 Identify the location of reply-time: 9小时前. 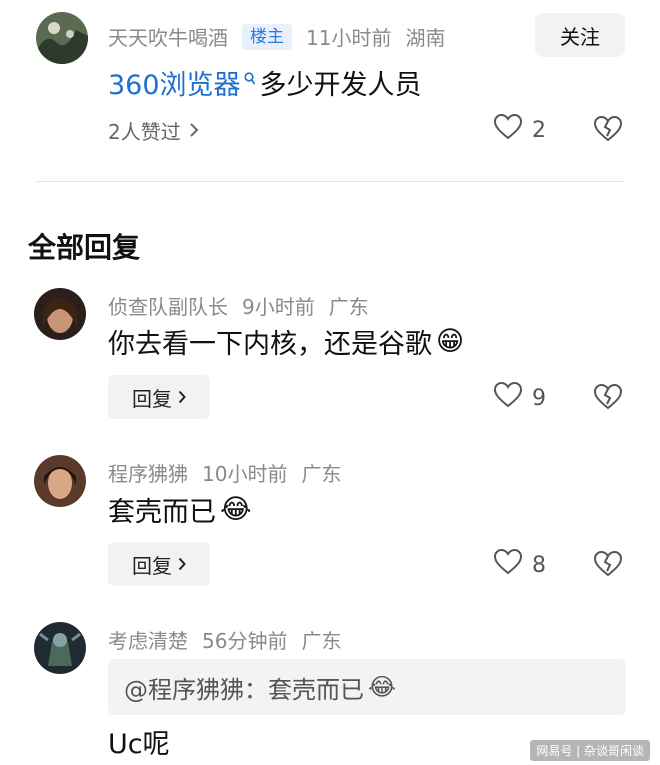
(278, 307).